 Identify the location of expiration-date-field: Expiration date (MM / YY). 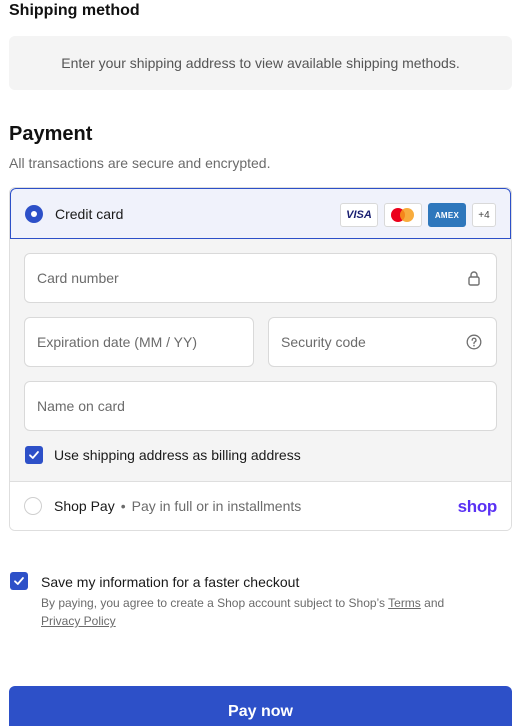
(139, 342).